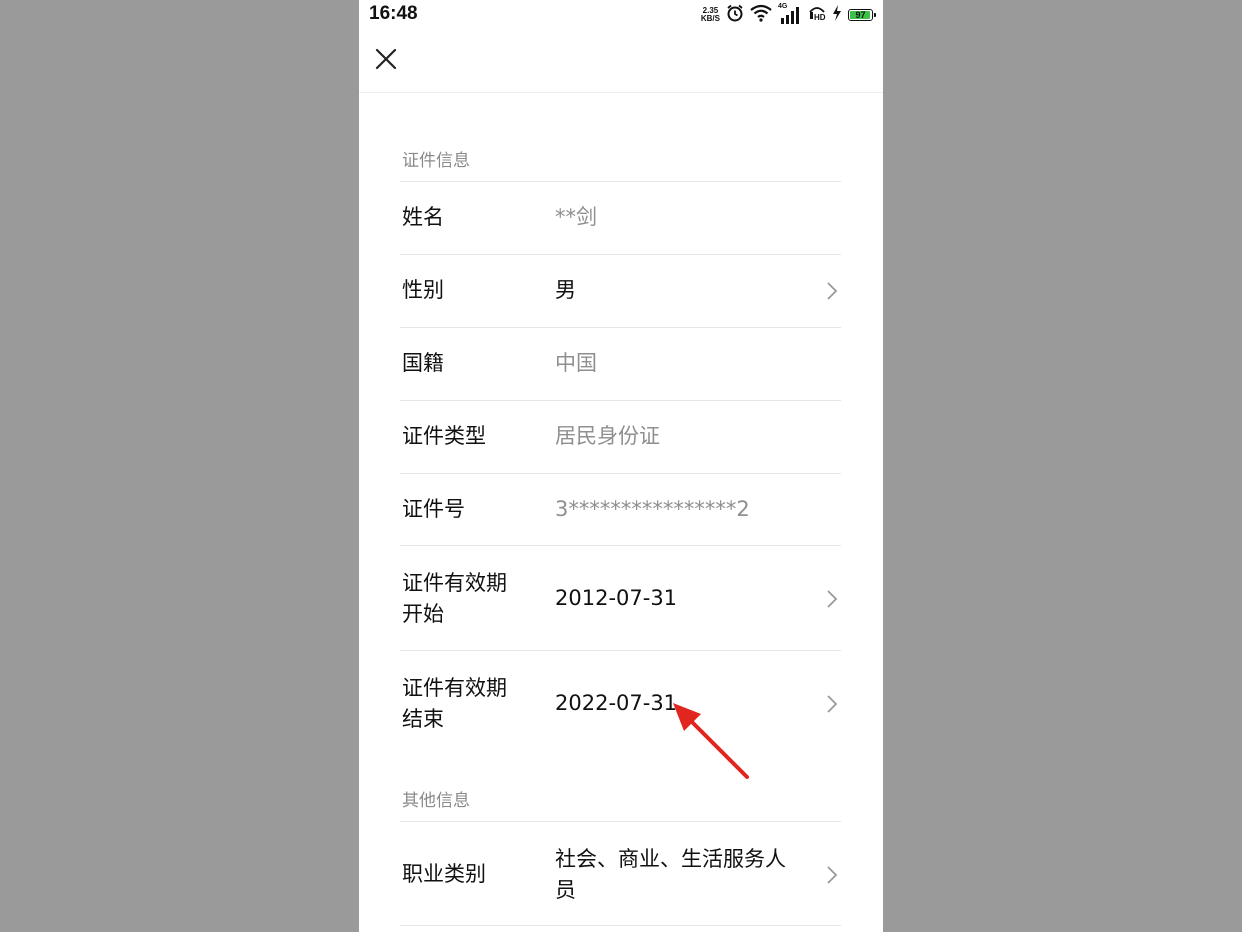 The image size is (1242, 932). I want to click on nav-bar, so click(621, 61).